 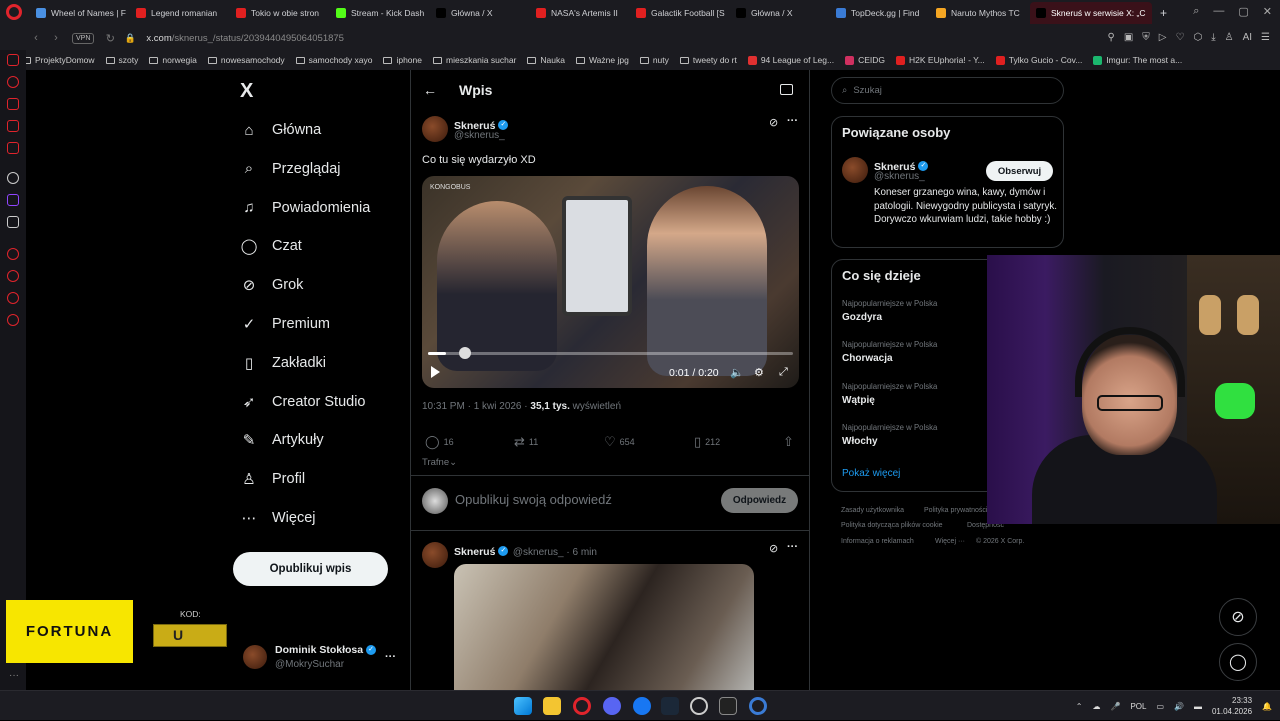 I want to click on show-more-link: Pokaż więcej, so click(x=871, y=473).